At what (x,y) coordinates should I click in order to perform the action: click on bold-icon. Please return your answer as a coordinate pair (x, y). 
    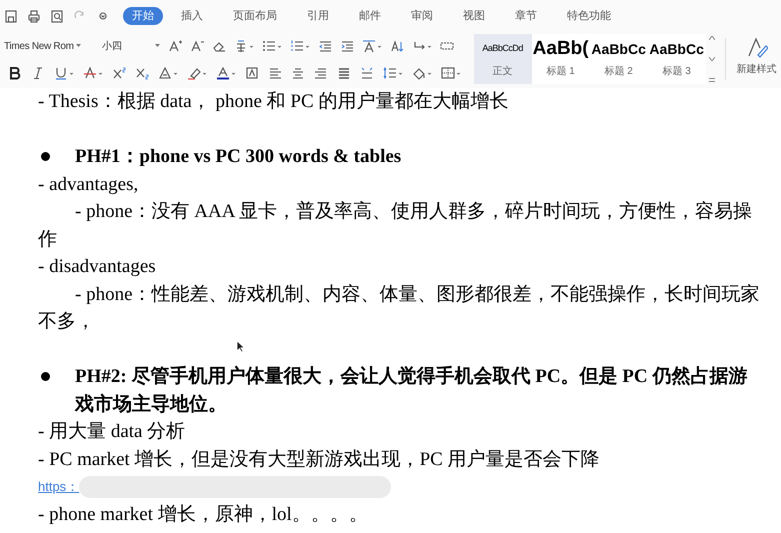
    Looking at the image, I should click on (15, 73).